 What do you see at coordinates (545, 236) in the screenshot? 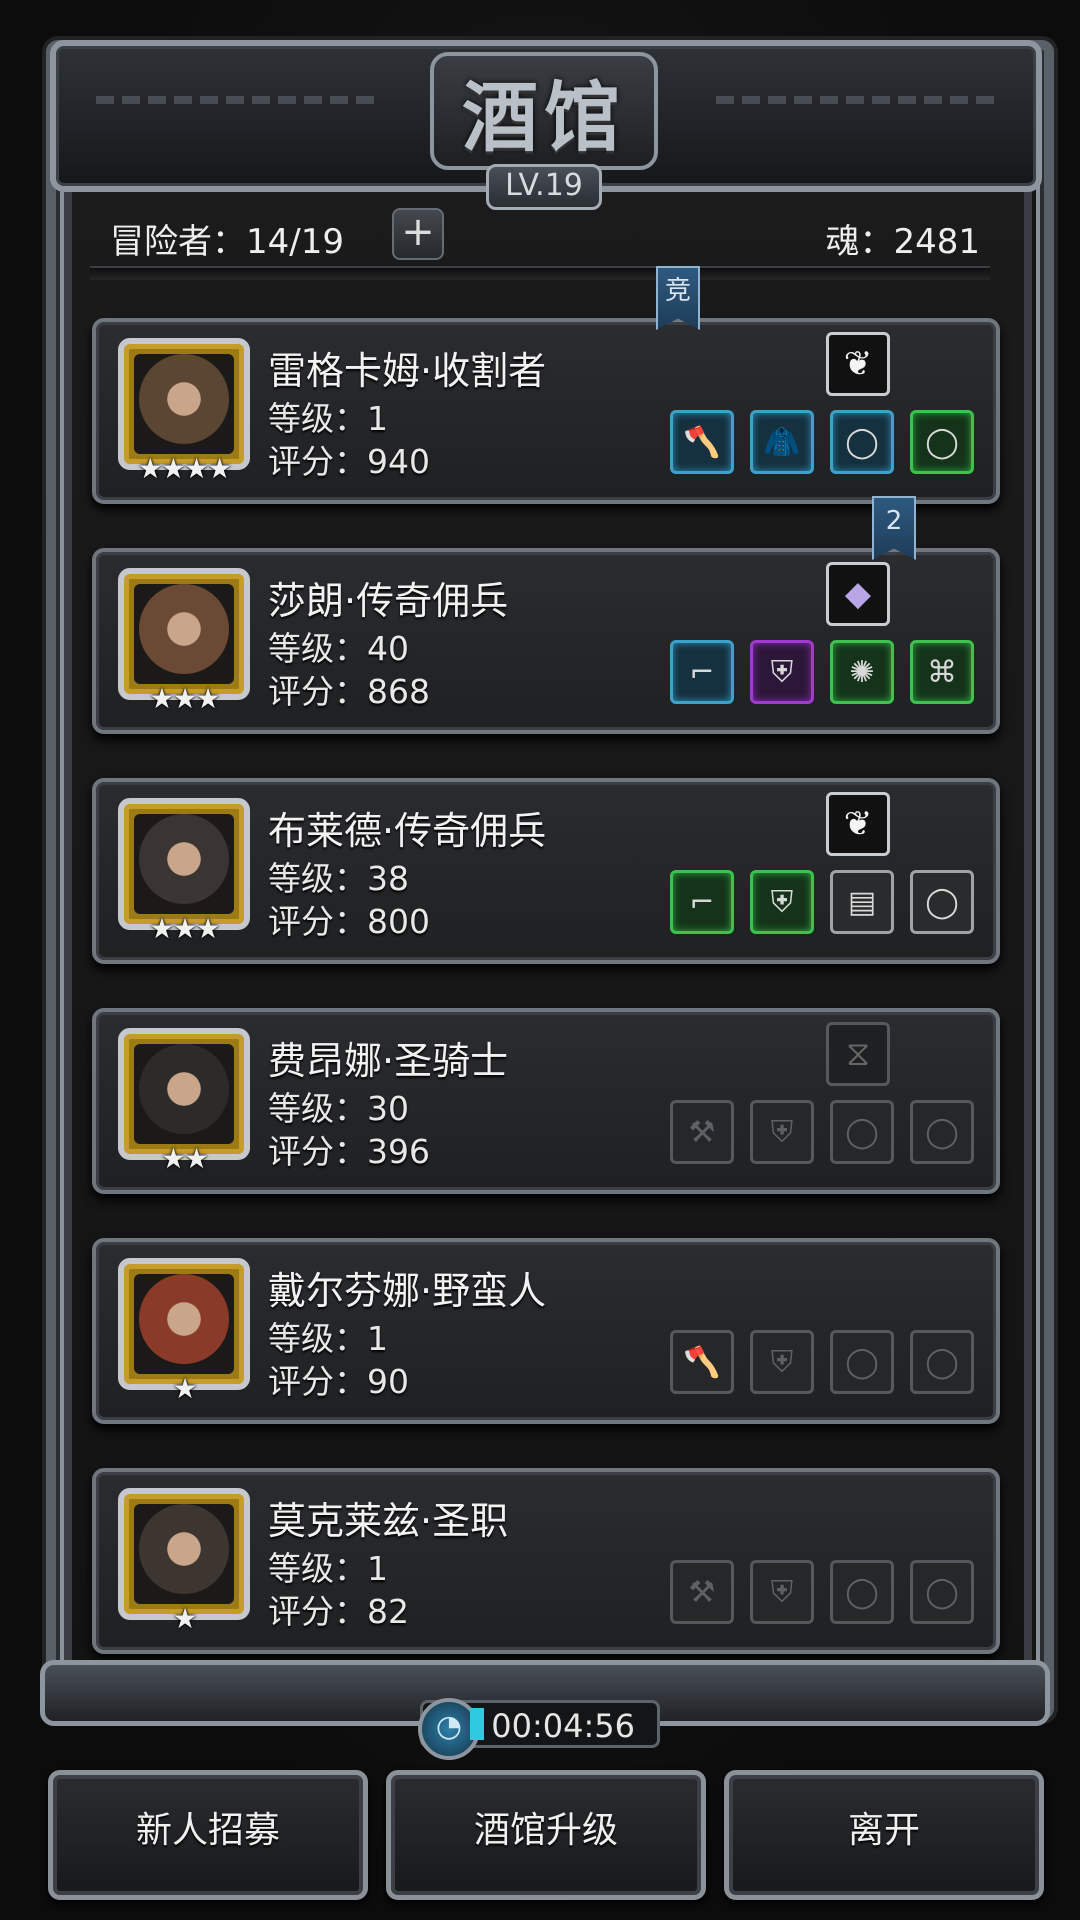
I see `stats-row: 冒险者：14/19 + 魂：2481` at bounding box center [545, 236].